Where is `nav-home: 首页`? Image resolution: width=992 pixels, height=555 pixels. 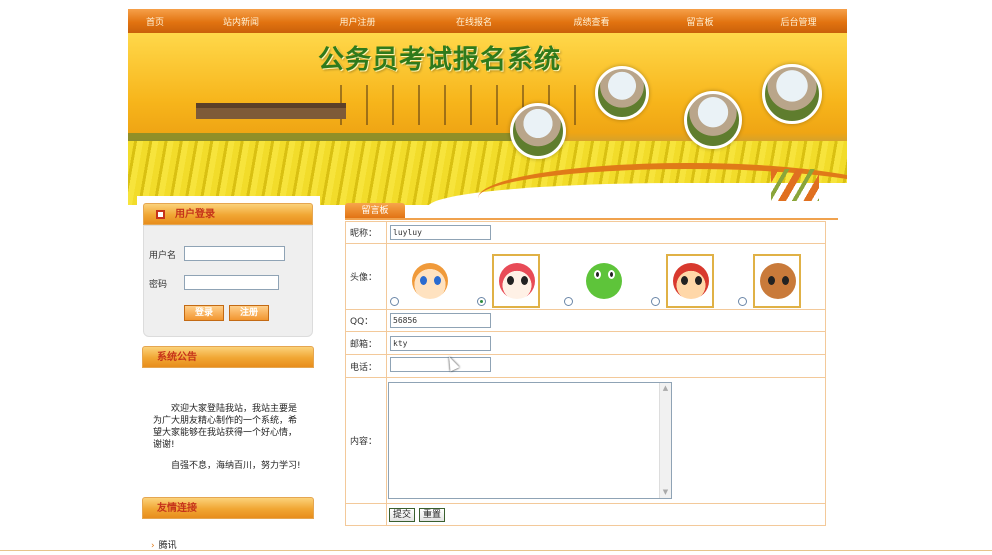 nav-home: 首页 is located at coordinates (155, 21).